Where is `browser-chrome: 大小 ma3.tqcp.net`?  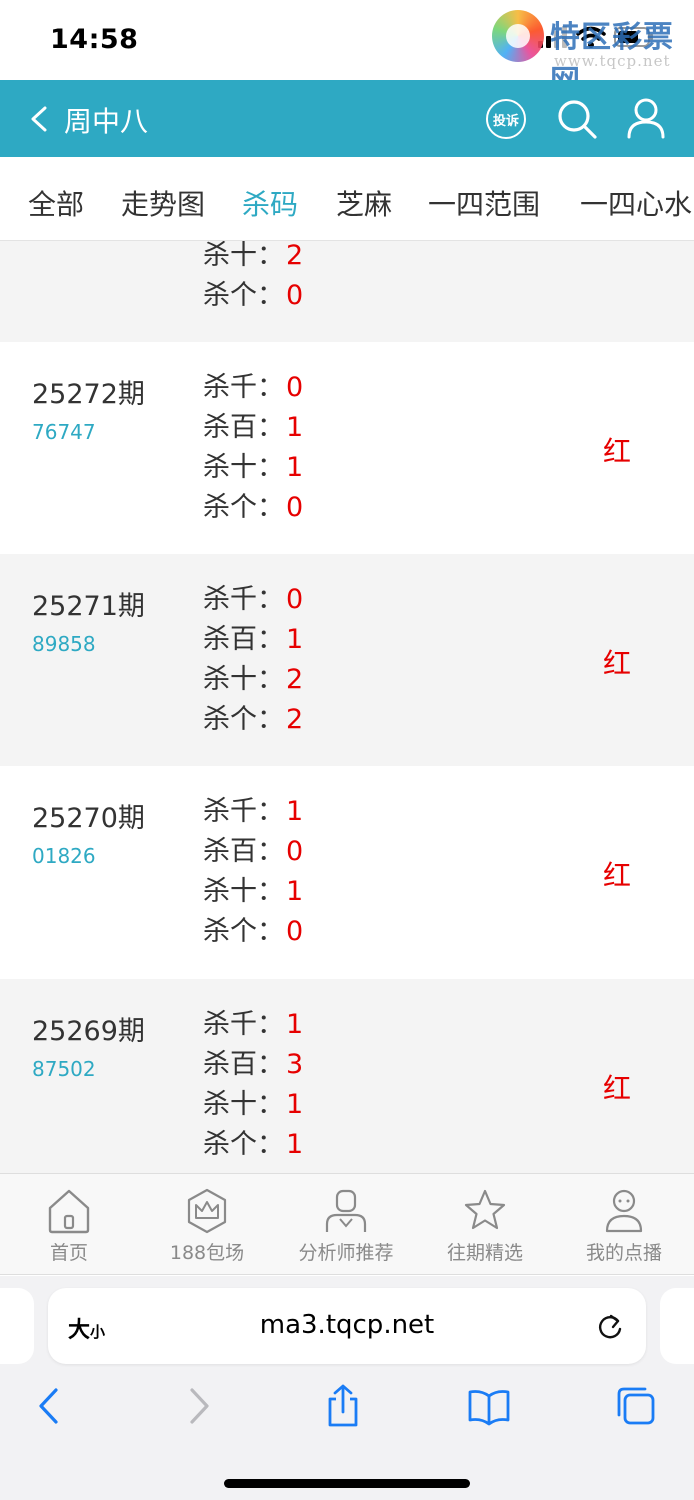 browser-chrome: 大小 ma3.tqcp.net is located at coordinates (347, 1388).